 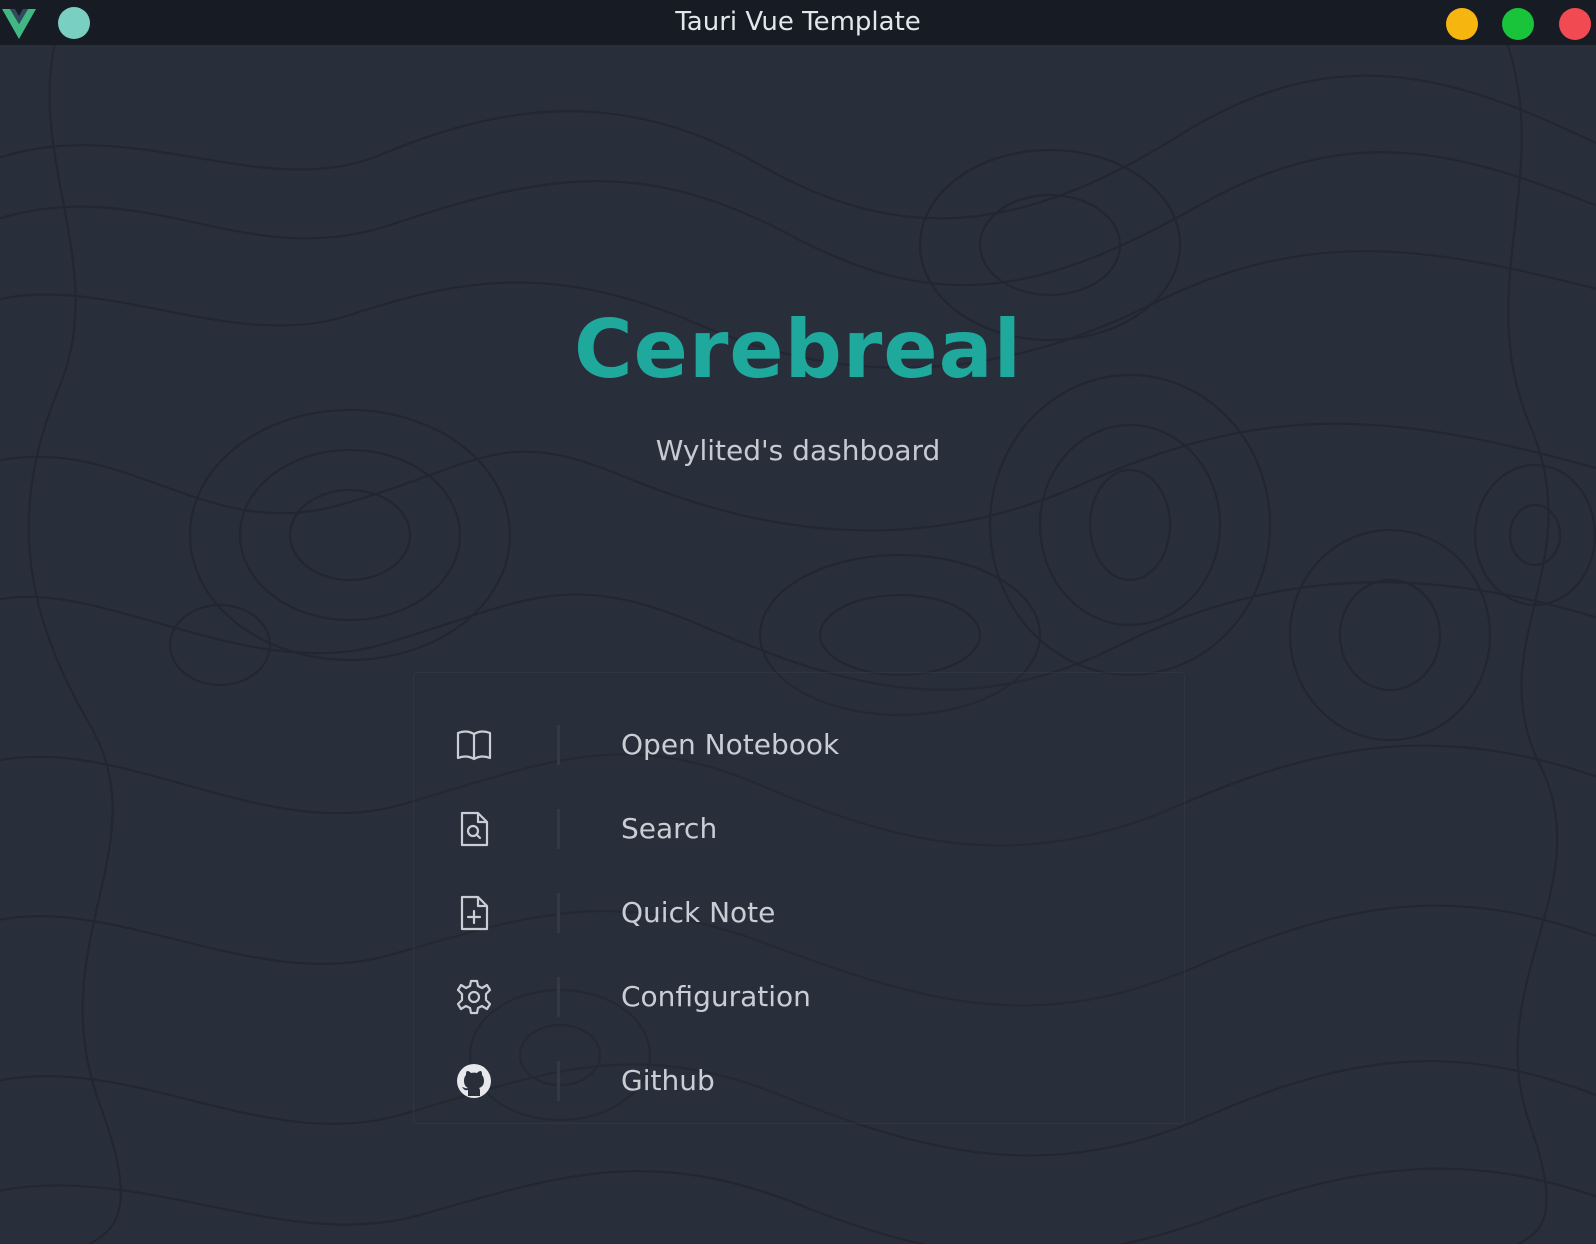 What do you see at coordinates (799, 829) in the screenshot?
I see `menu-item-search: Search` at bounding box center [799, 829].